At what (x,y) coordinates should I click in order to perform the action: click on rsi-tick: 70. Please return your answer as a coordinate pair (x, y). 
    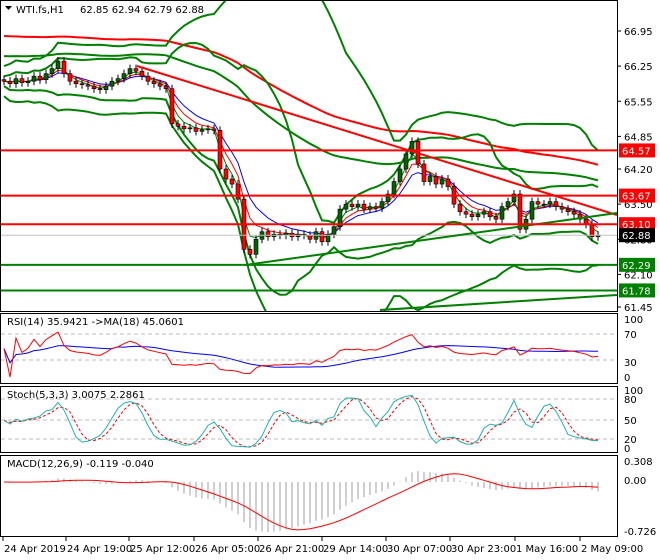
    Looking at the image, I should click on (630, 335).